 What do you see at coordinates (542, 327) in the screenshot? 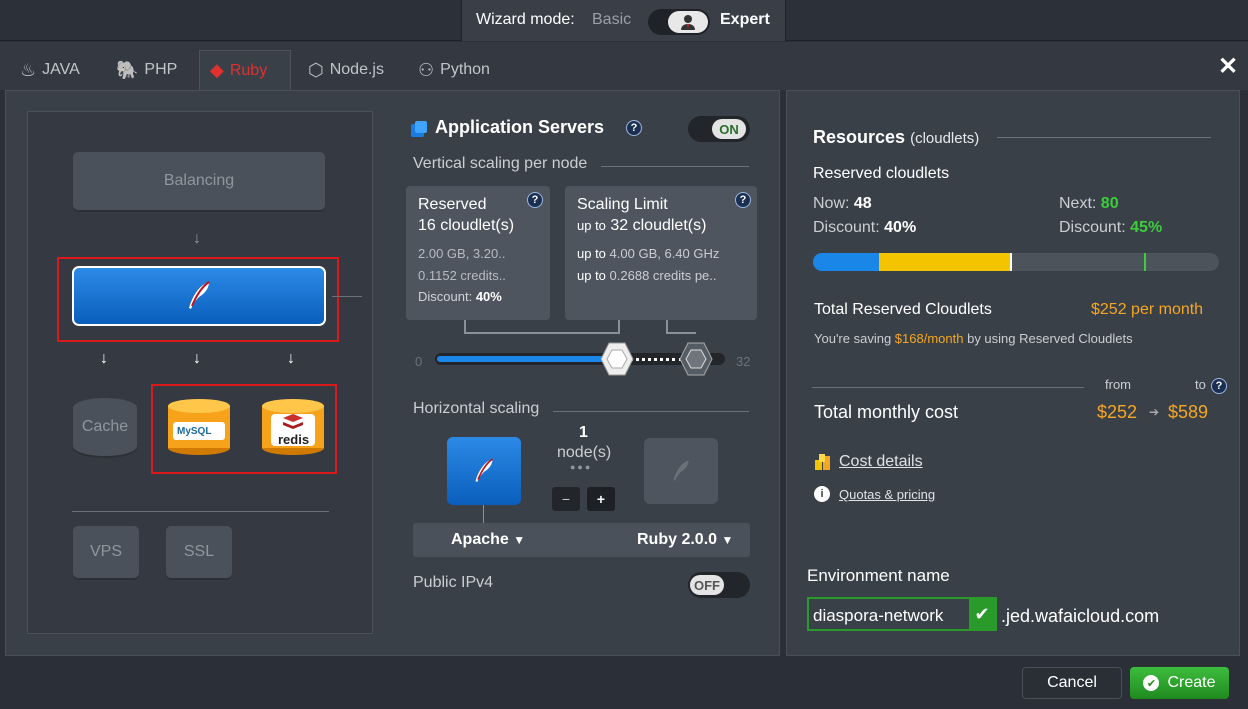
I see `reserved-connector` at bounding box center [542, 327].